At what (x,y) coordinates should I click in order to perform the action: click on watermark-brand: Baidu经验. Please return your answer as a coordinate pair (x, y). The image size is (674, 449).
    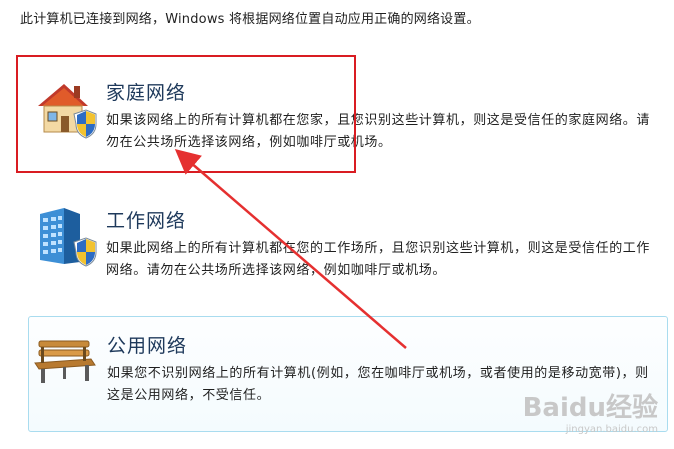
    Looking at the image, I should click on (590, 408).